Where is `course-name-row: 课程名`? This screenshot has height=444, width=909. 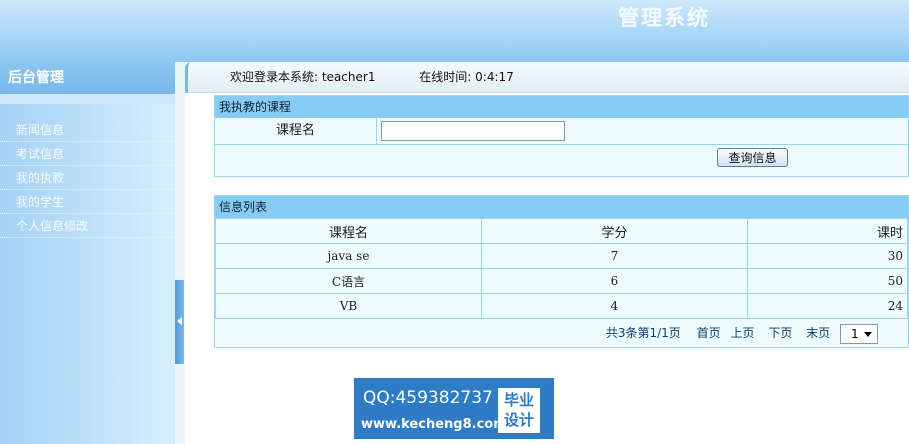
course-name-row: 课程名 is located at coordinates (561, 131).